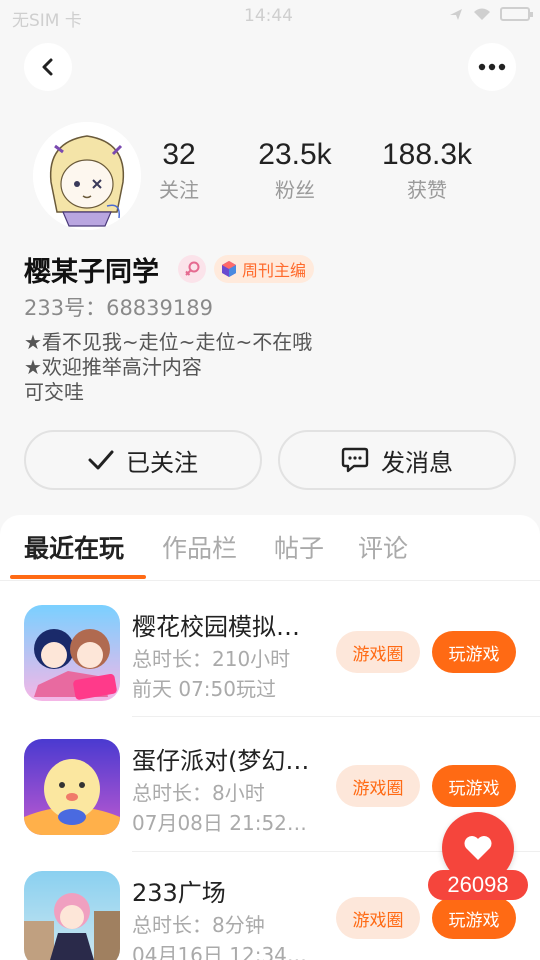  I want to click on stat-likes: 188.3k 获赞, so click(427, 170).